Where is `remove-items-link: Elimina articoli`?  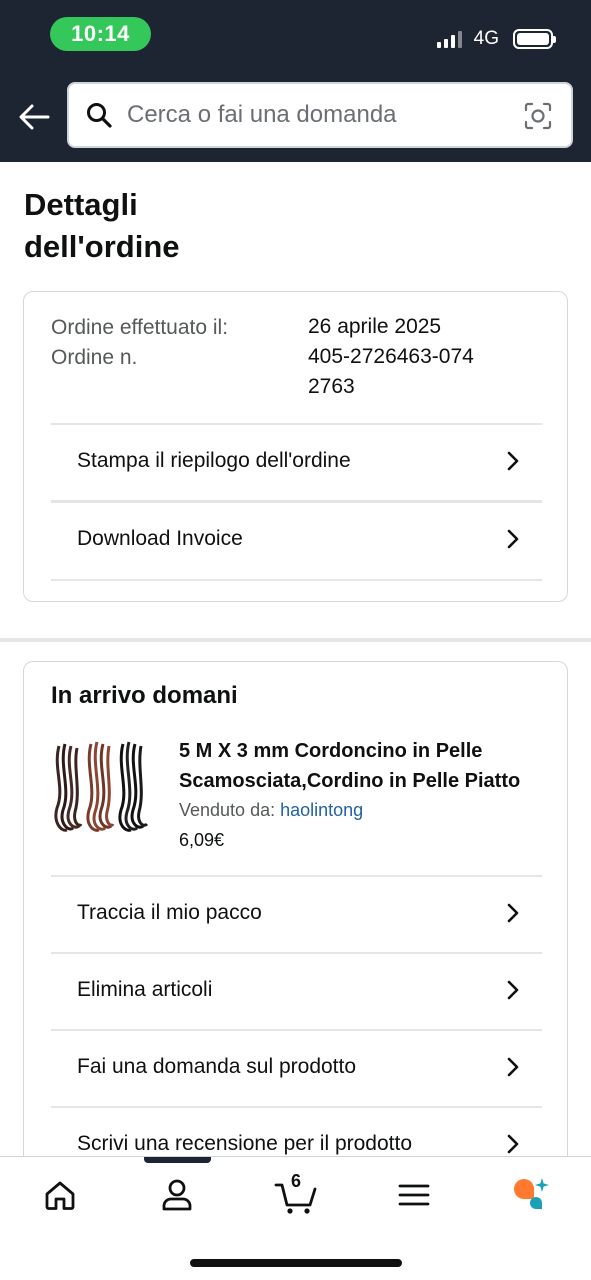
remove-items-link: Elimina articoli is located at coordinates (296, 990).